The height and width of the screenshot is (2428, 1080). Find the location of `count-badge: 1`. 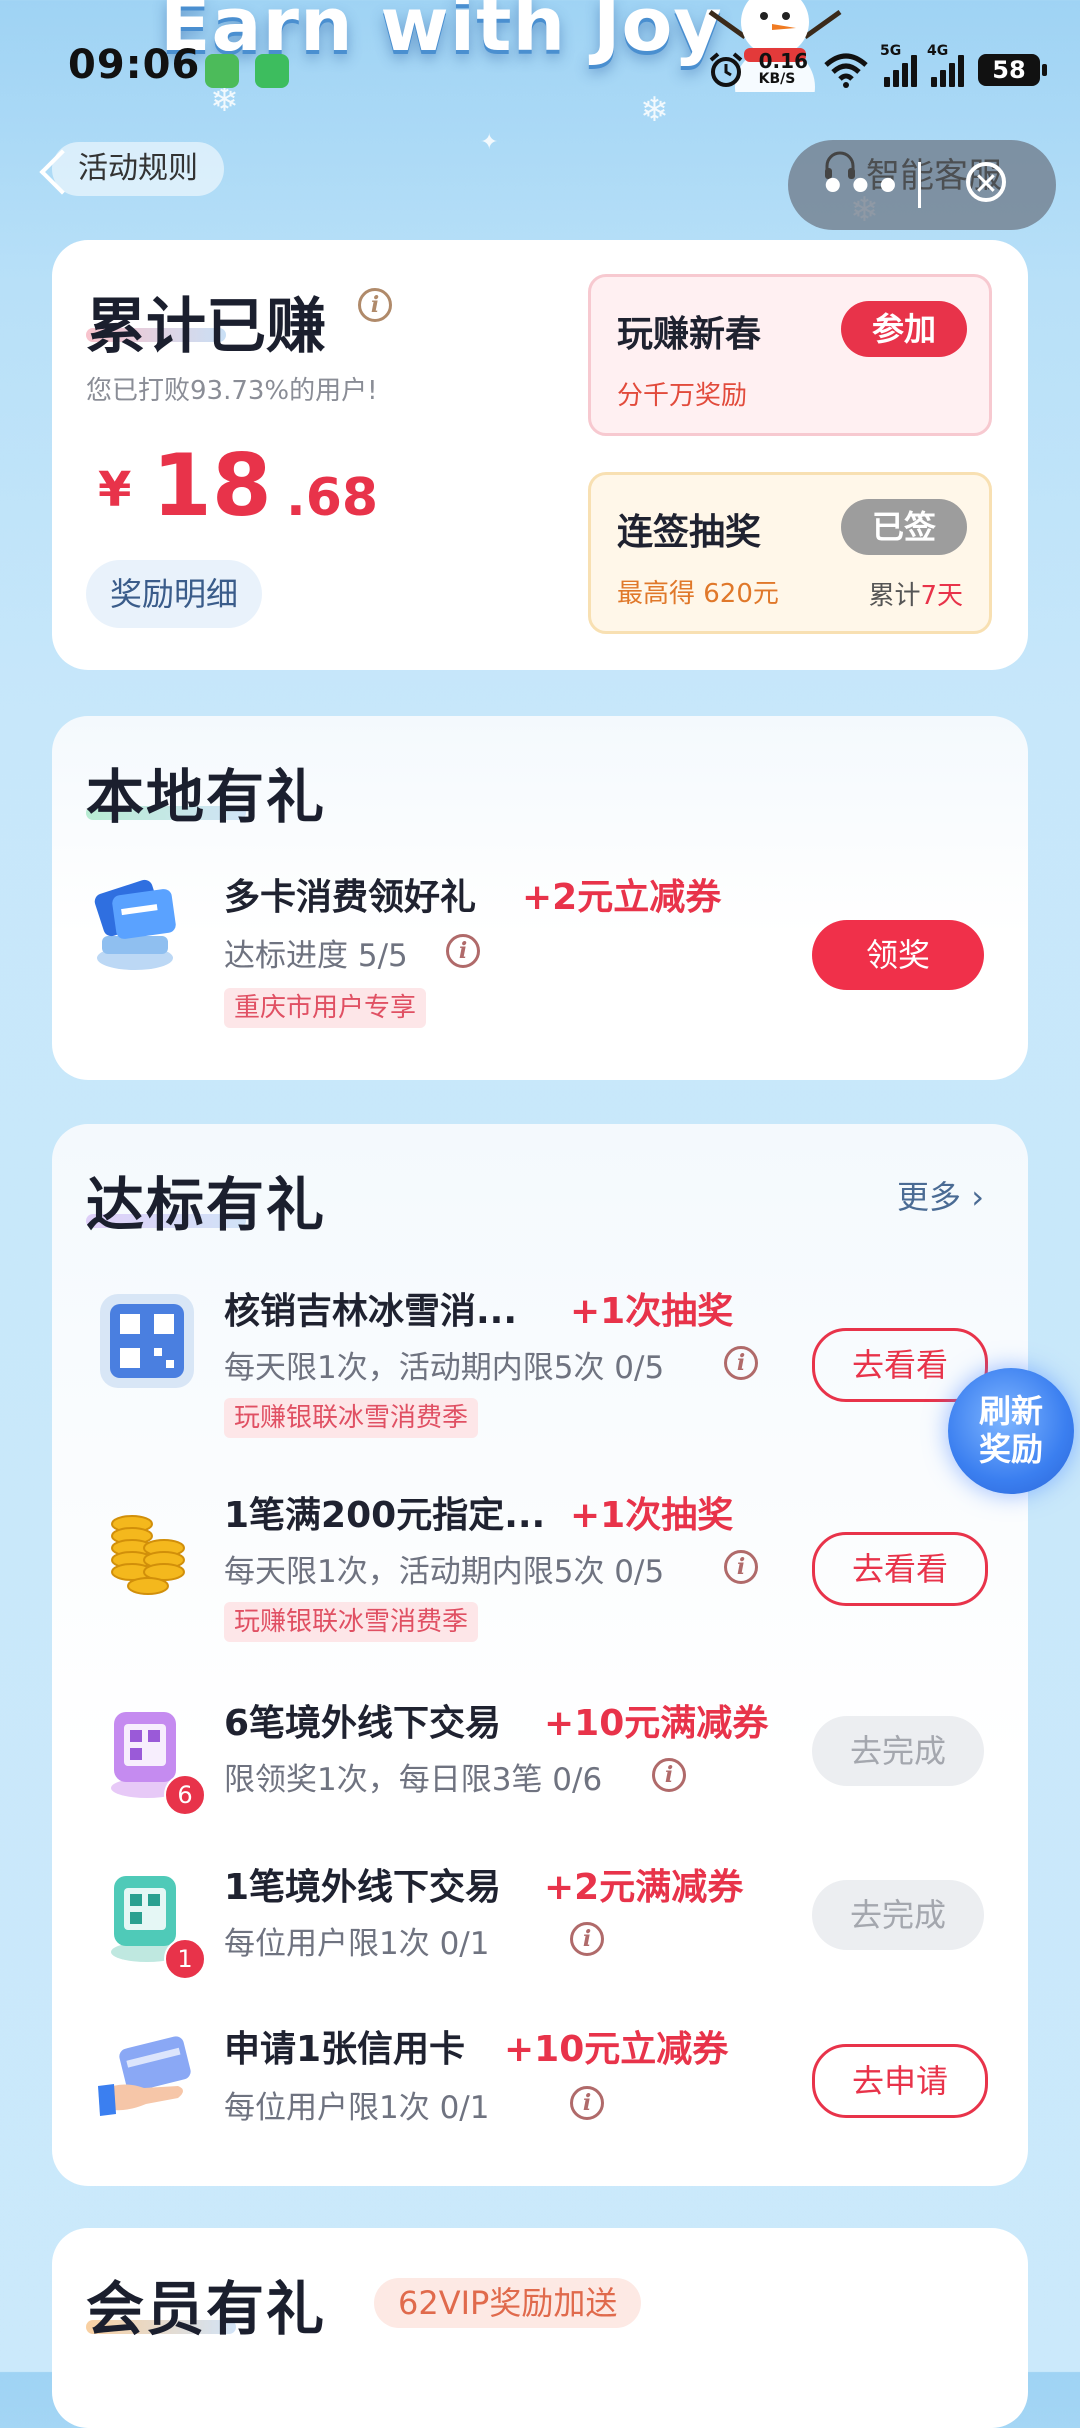

count-badge: 1 is located at coordinates (185, 1959).